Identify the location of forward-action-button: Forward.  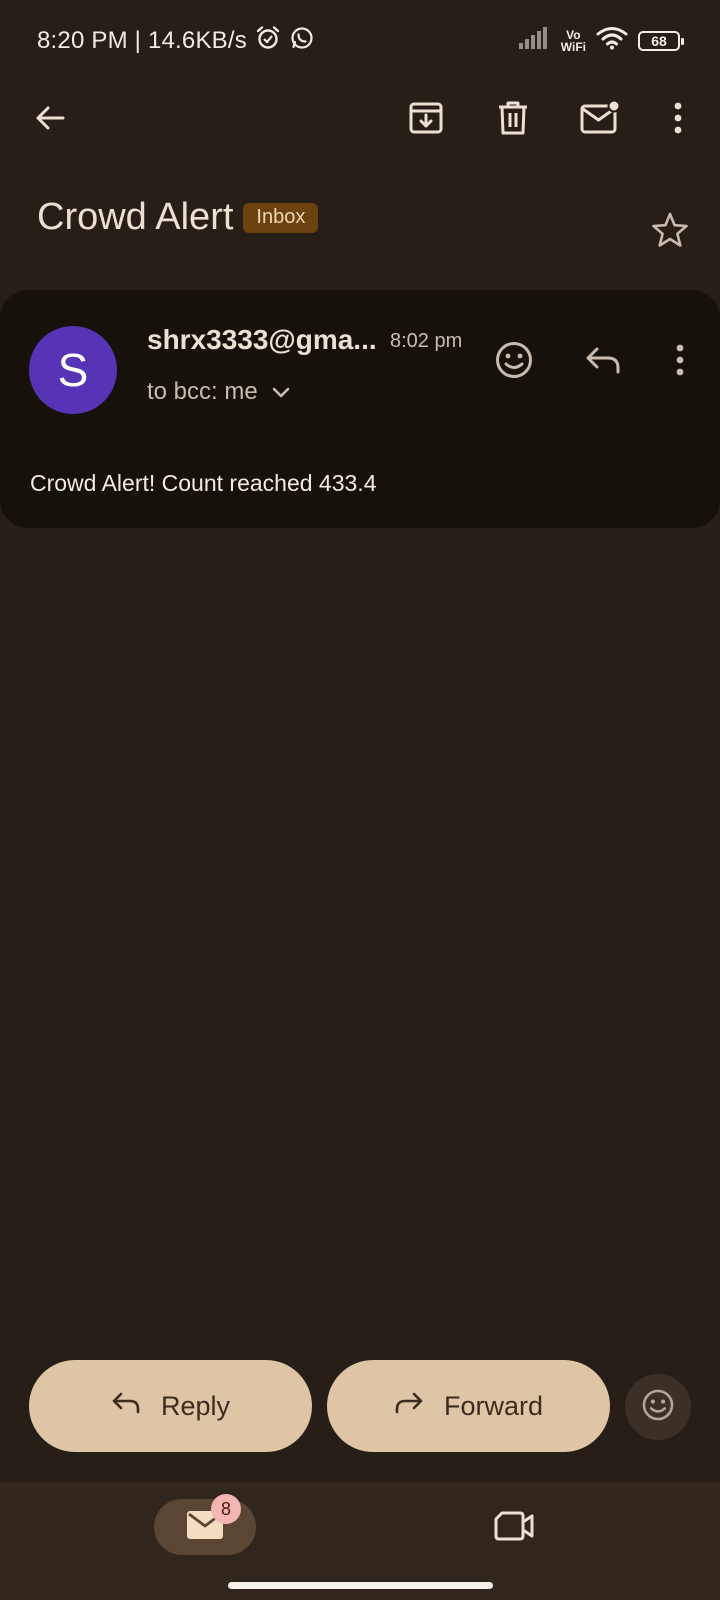
(468, 1406).